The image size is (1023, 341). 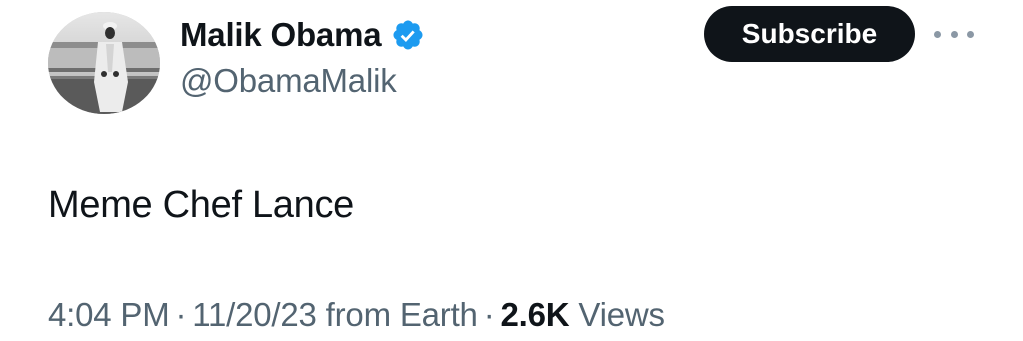 I want to click on tweet-text: Meme Chef Lance, so click(x=201, y=205).